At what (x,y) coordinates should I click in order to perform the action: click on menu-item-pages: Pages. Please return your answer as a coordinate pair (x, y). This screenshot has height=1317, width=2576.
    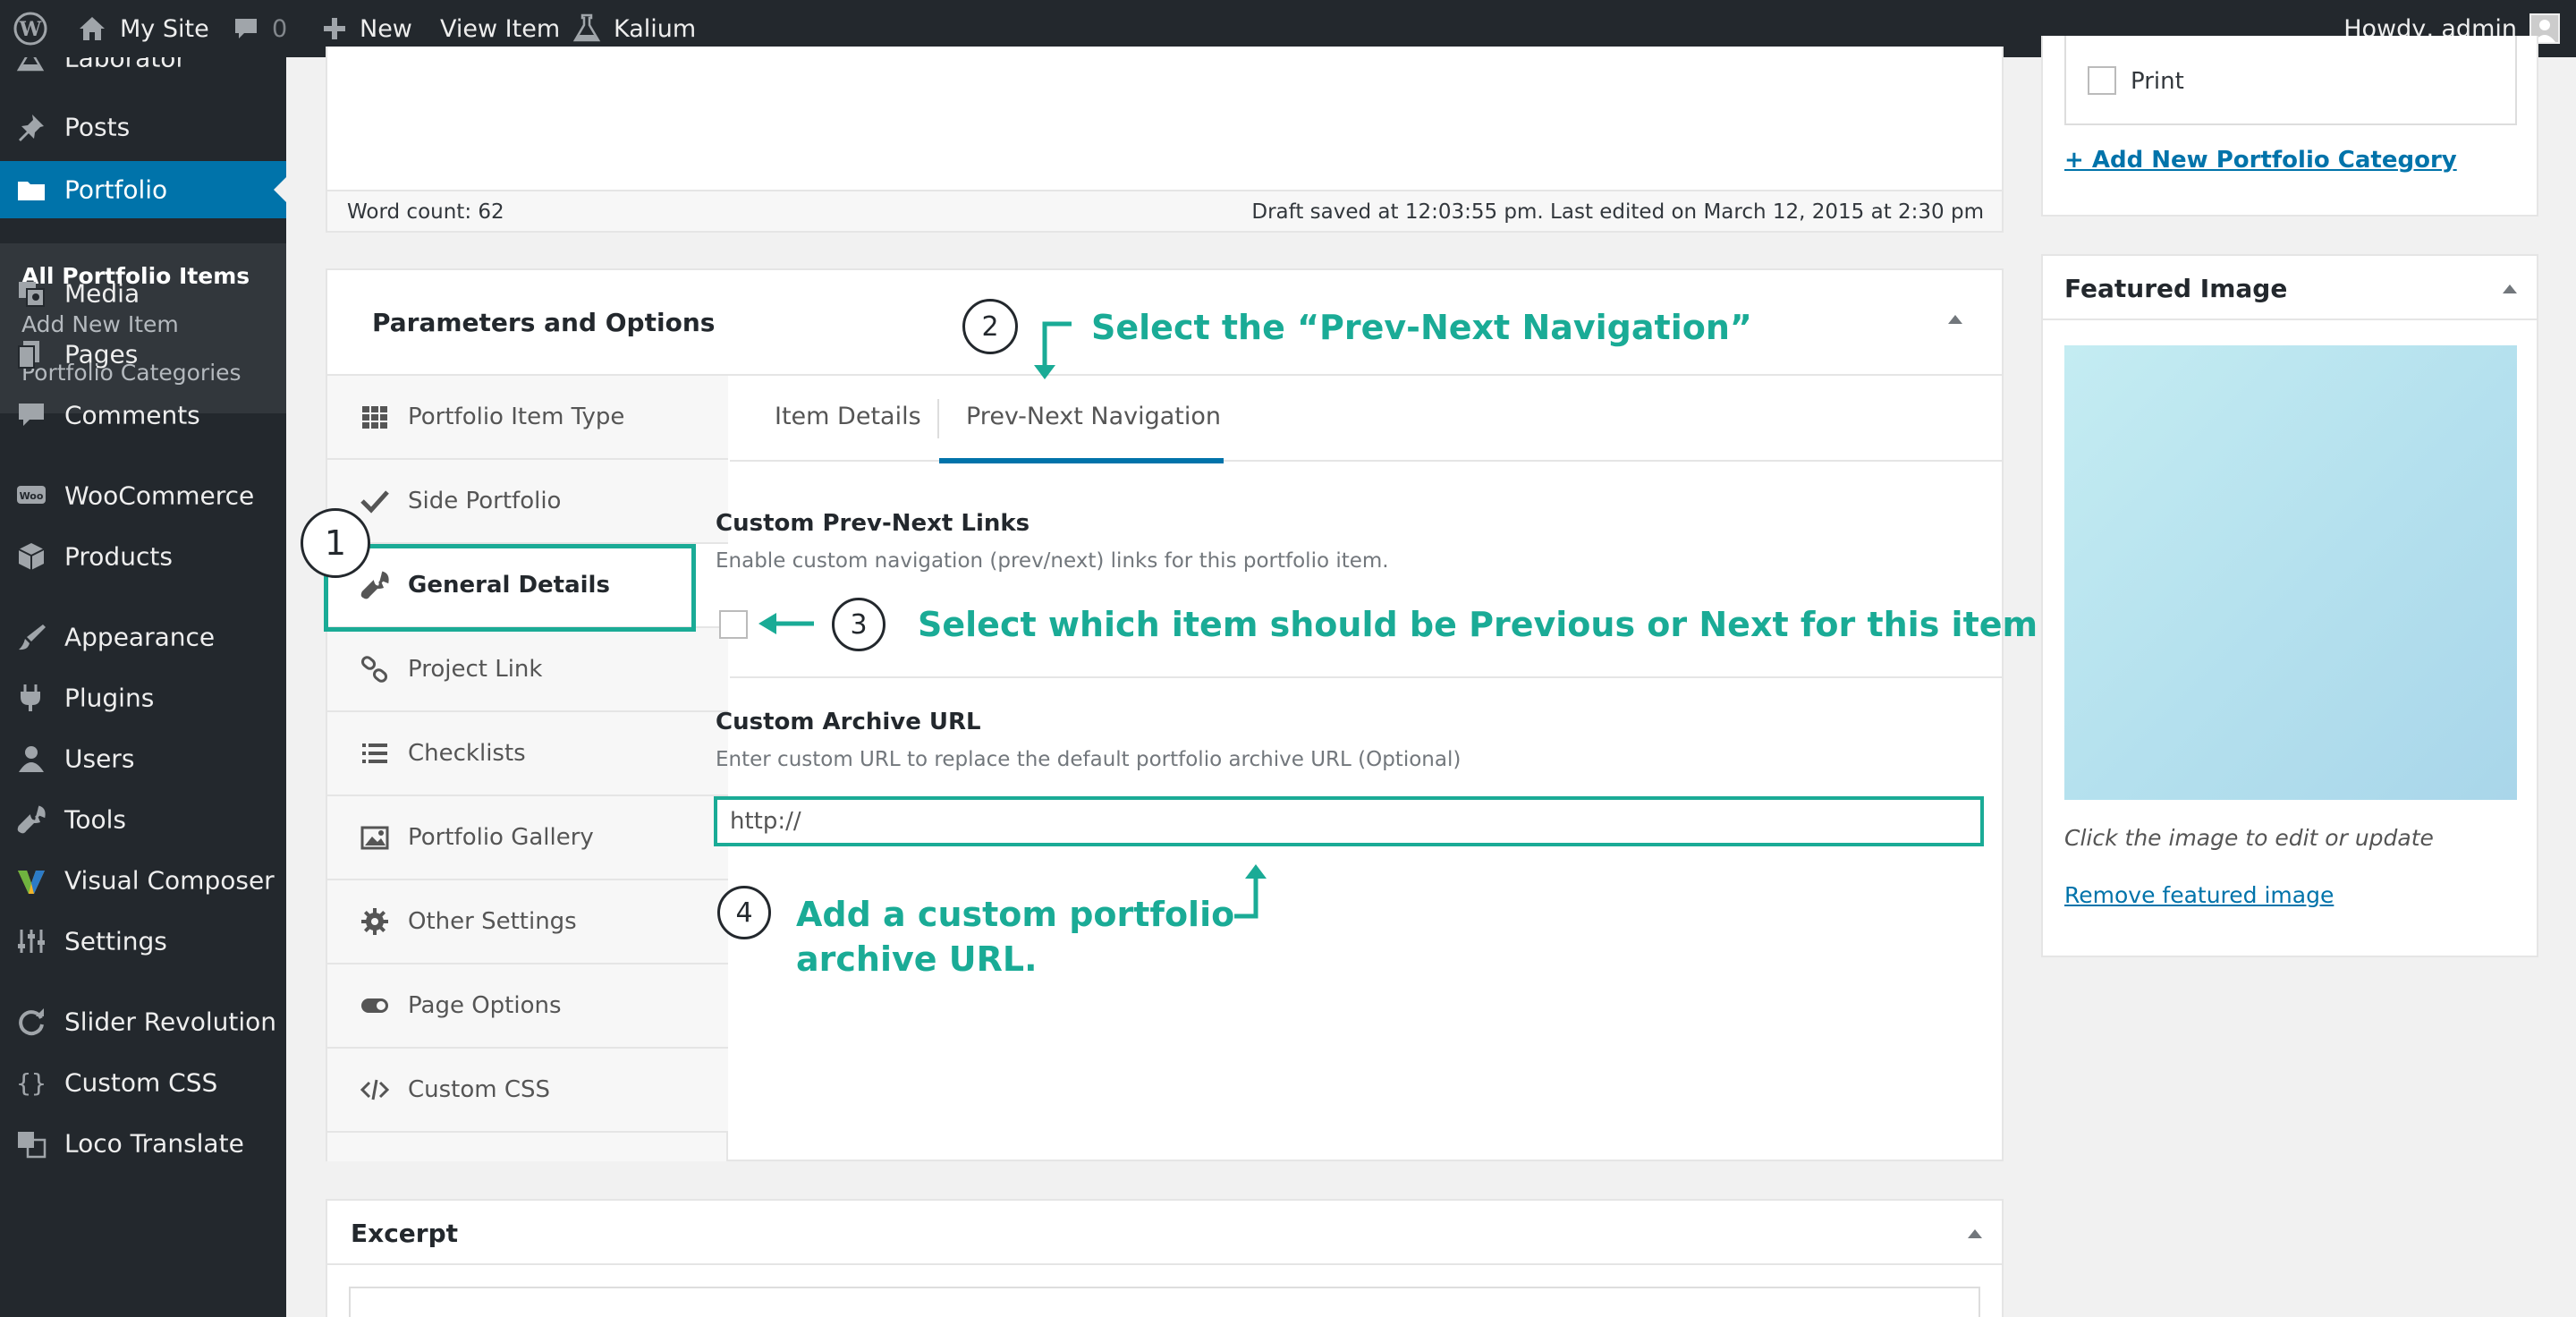
    Looking at the image, I should click on (143, 355).